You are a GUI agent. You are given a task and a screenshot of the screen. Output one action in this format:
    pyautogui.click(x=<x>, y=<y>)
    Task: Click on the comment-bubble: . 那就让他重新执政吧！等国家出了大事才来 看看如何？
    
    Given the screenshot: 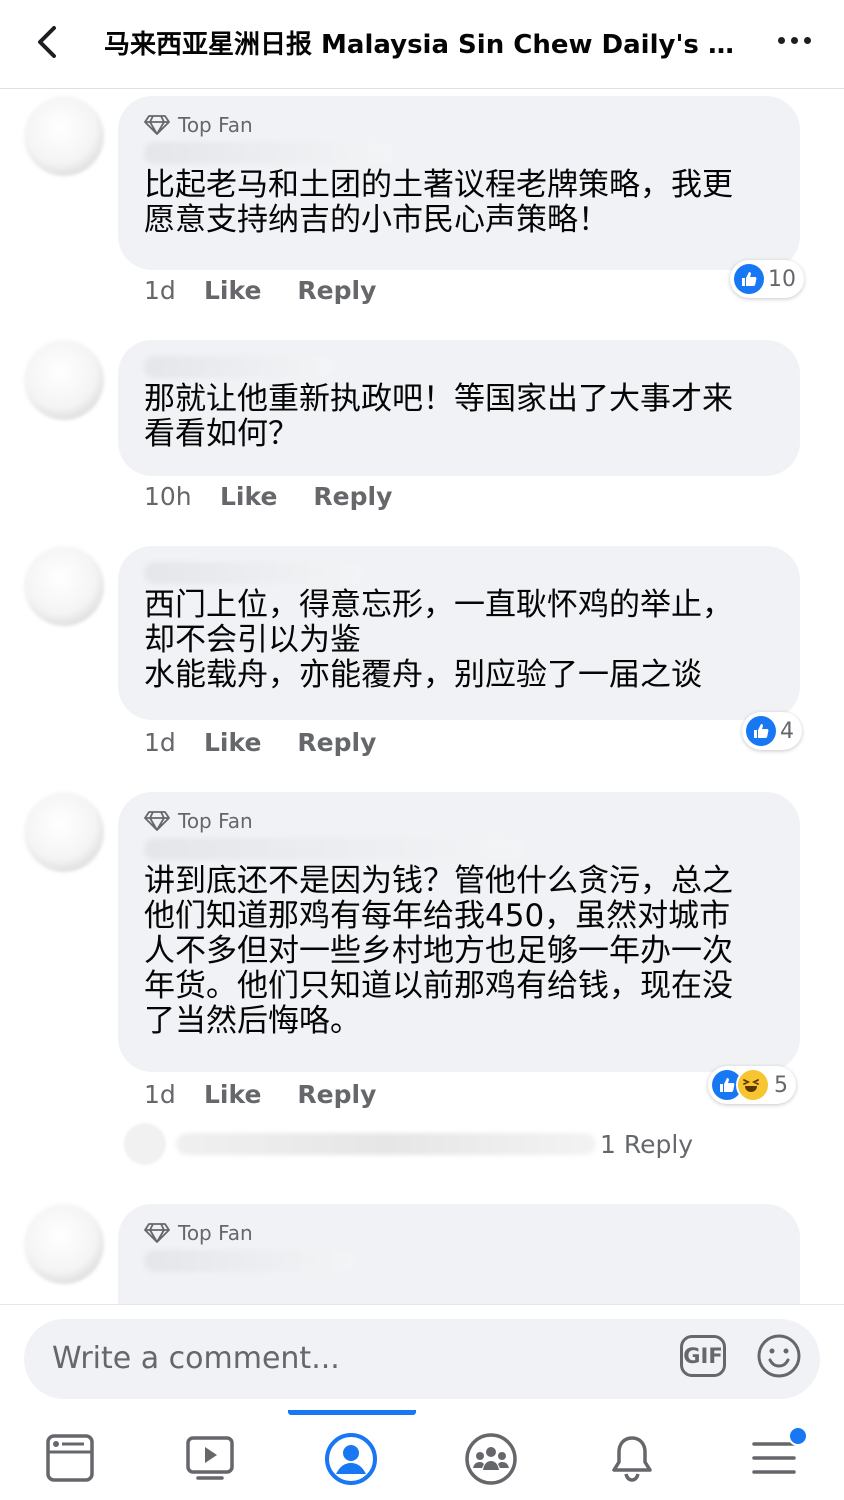 What is the action you would take?
    pyautogui.click(x=459, y=408)
    